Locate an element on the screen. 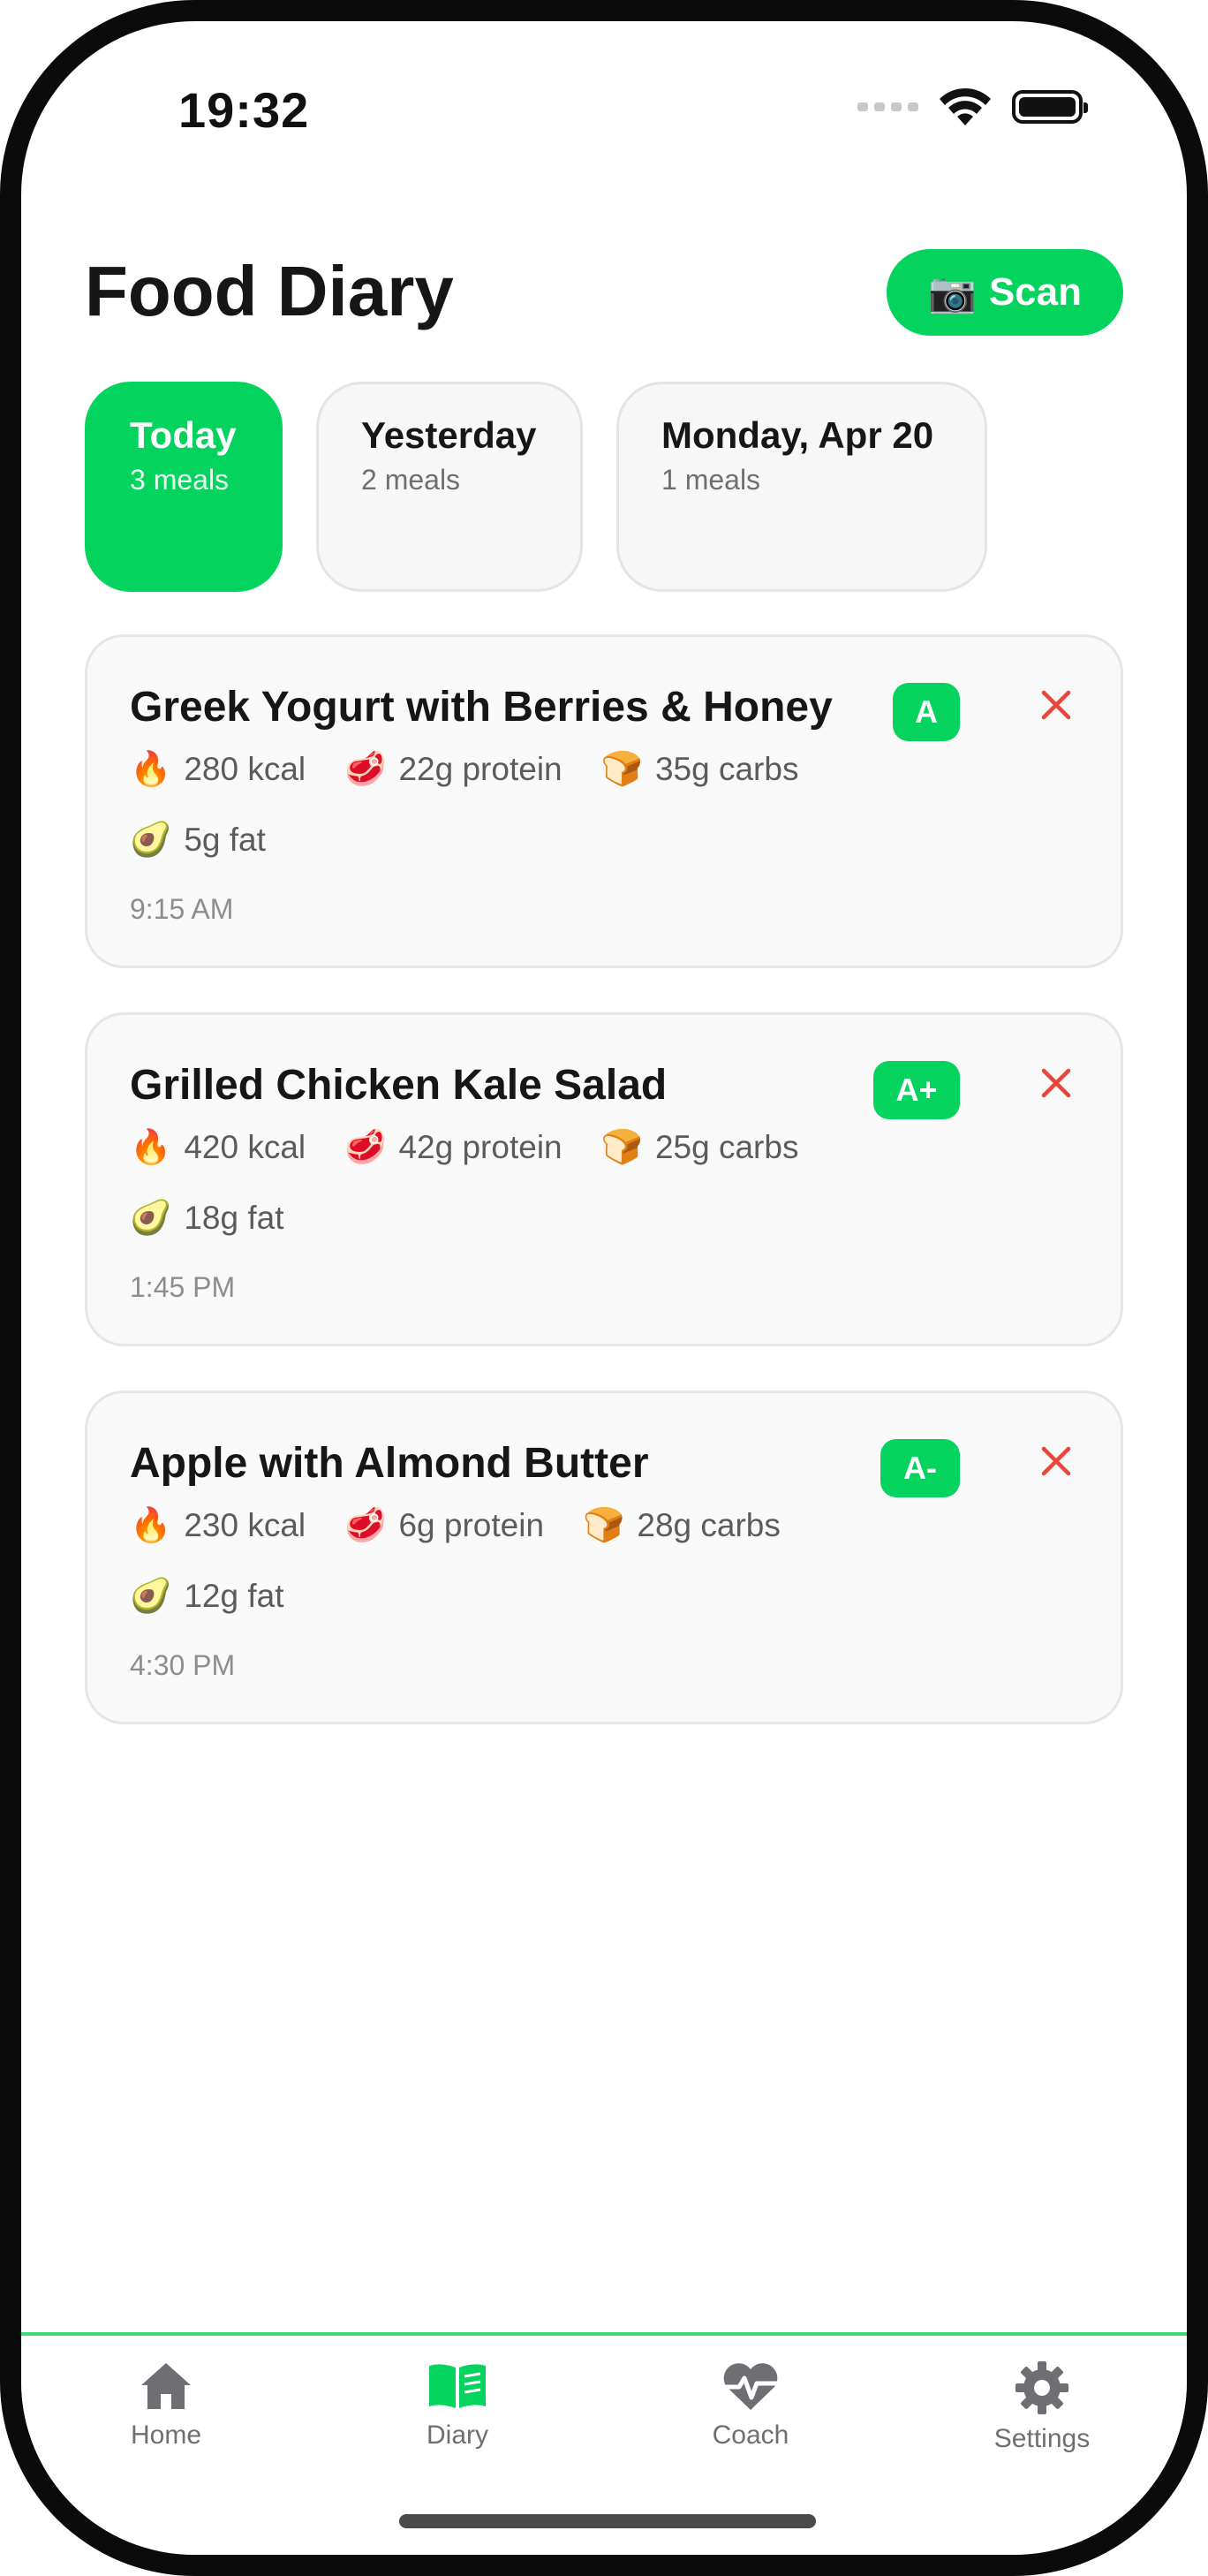 This screenshot has width=1208, height=2576. carbs-stat: 🍞 28g carbs is located at coordinates (682, 1525).